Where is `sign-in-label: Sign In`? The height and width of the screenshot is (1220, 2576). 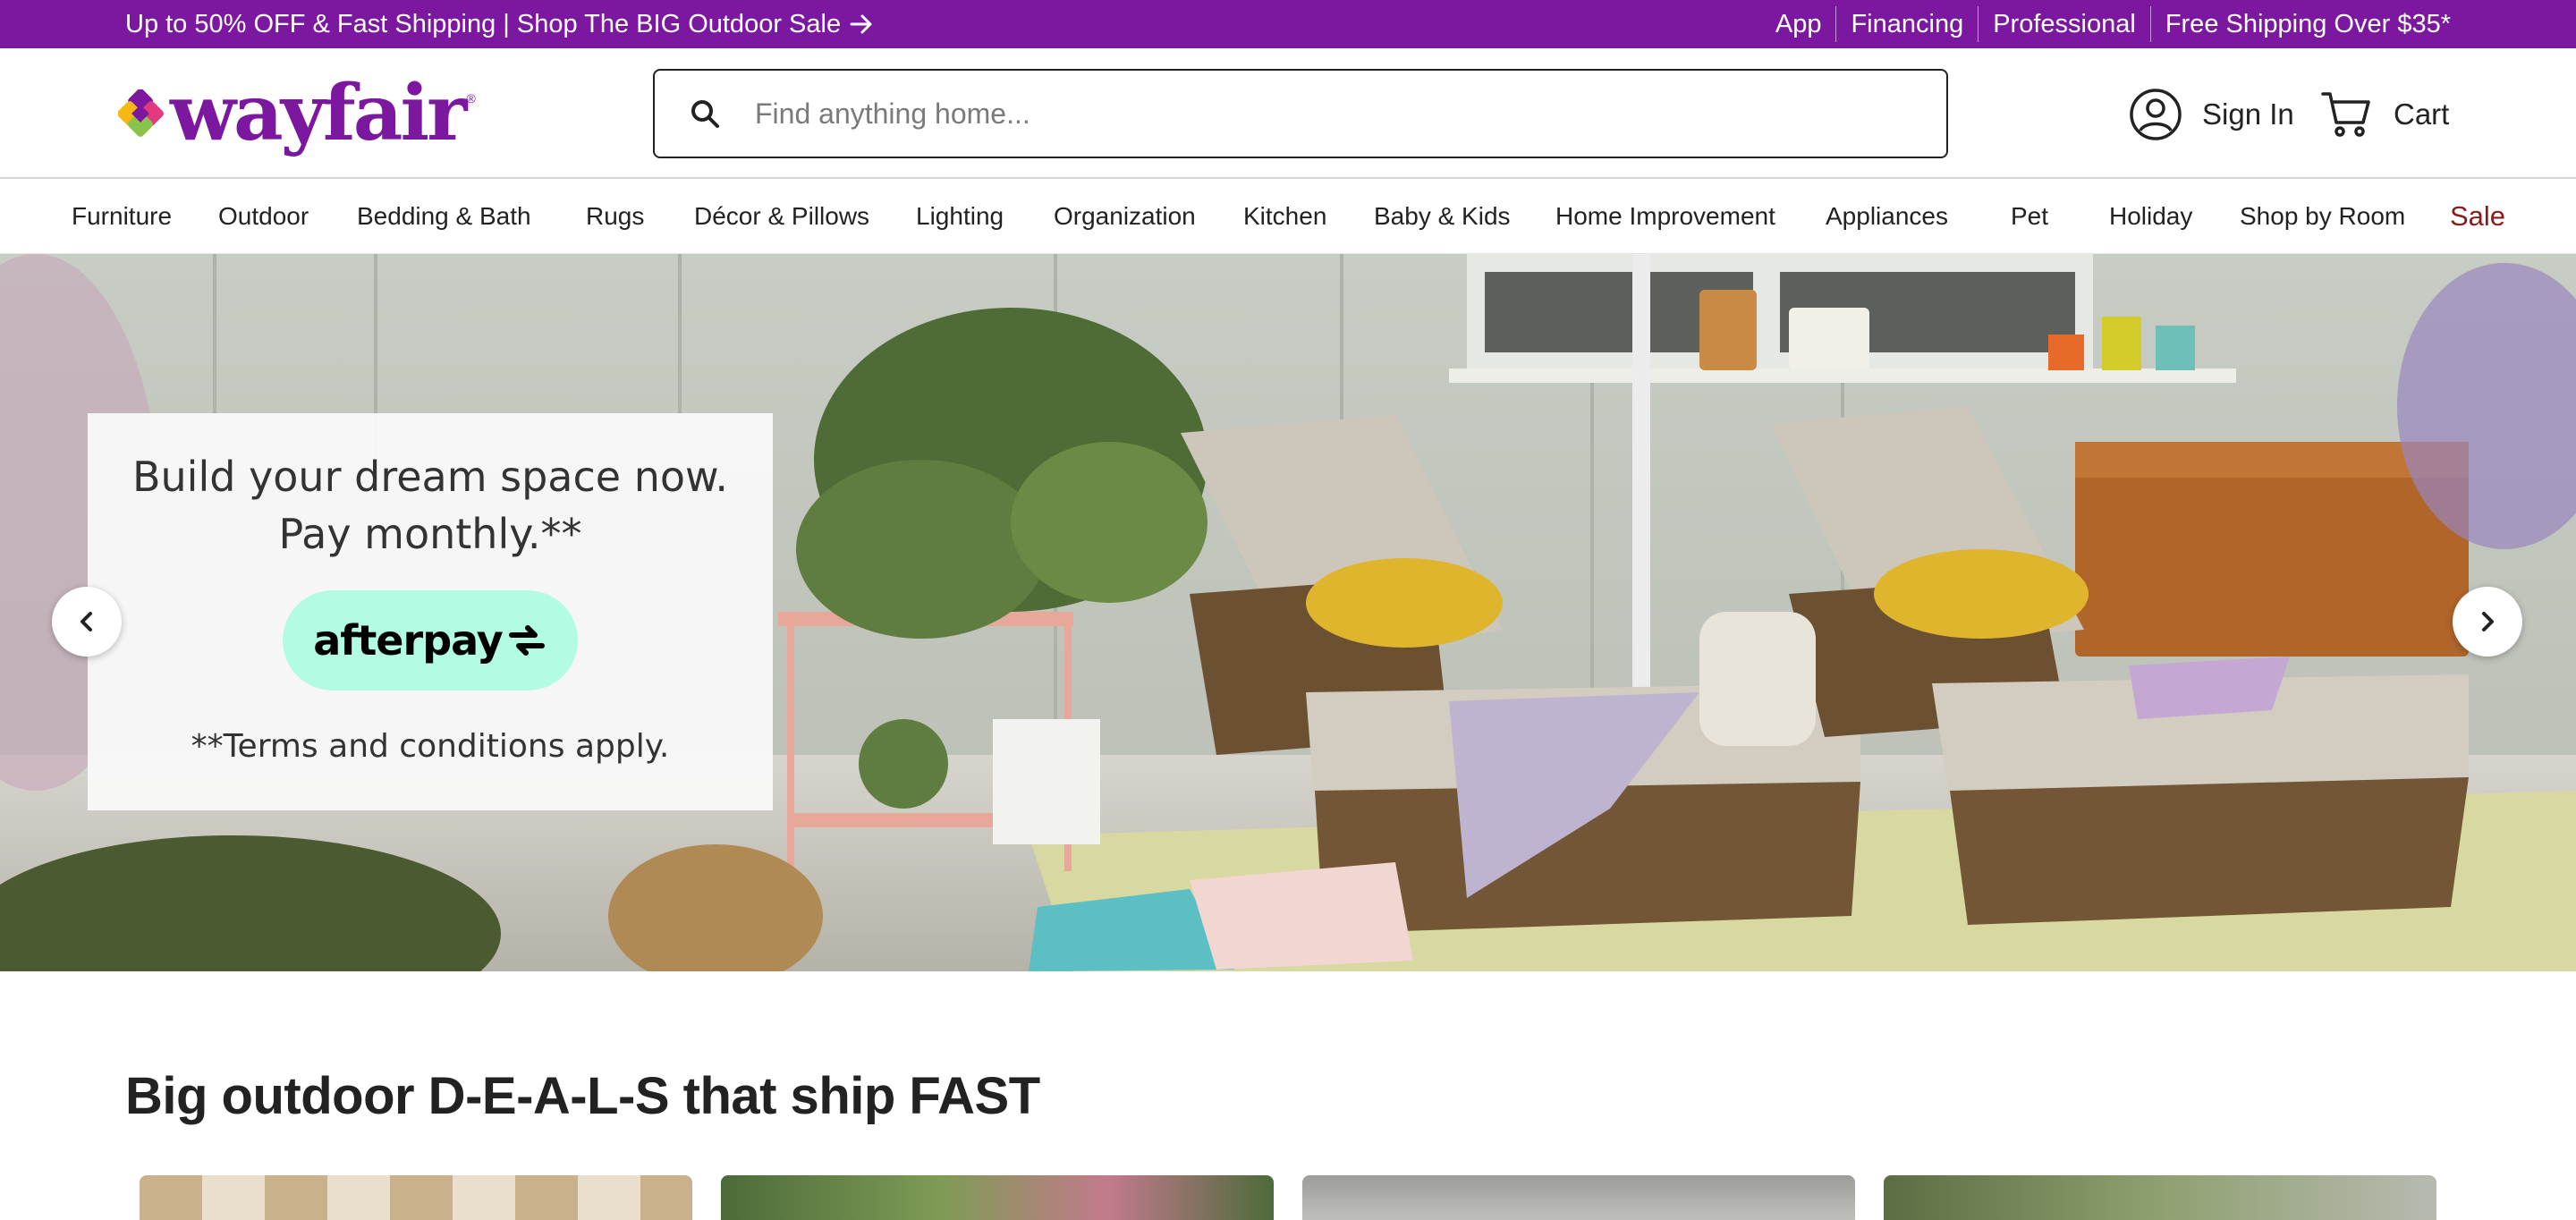
sign-in-label: Sign In is located at coordinates (2248, 114).